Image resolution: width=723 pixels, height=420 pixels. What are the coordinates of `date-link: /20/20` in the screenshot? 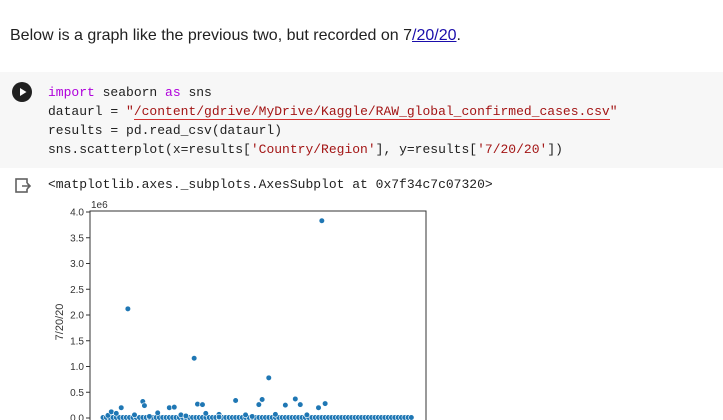 It's located at (434, 35).